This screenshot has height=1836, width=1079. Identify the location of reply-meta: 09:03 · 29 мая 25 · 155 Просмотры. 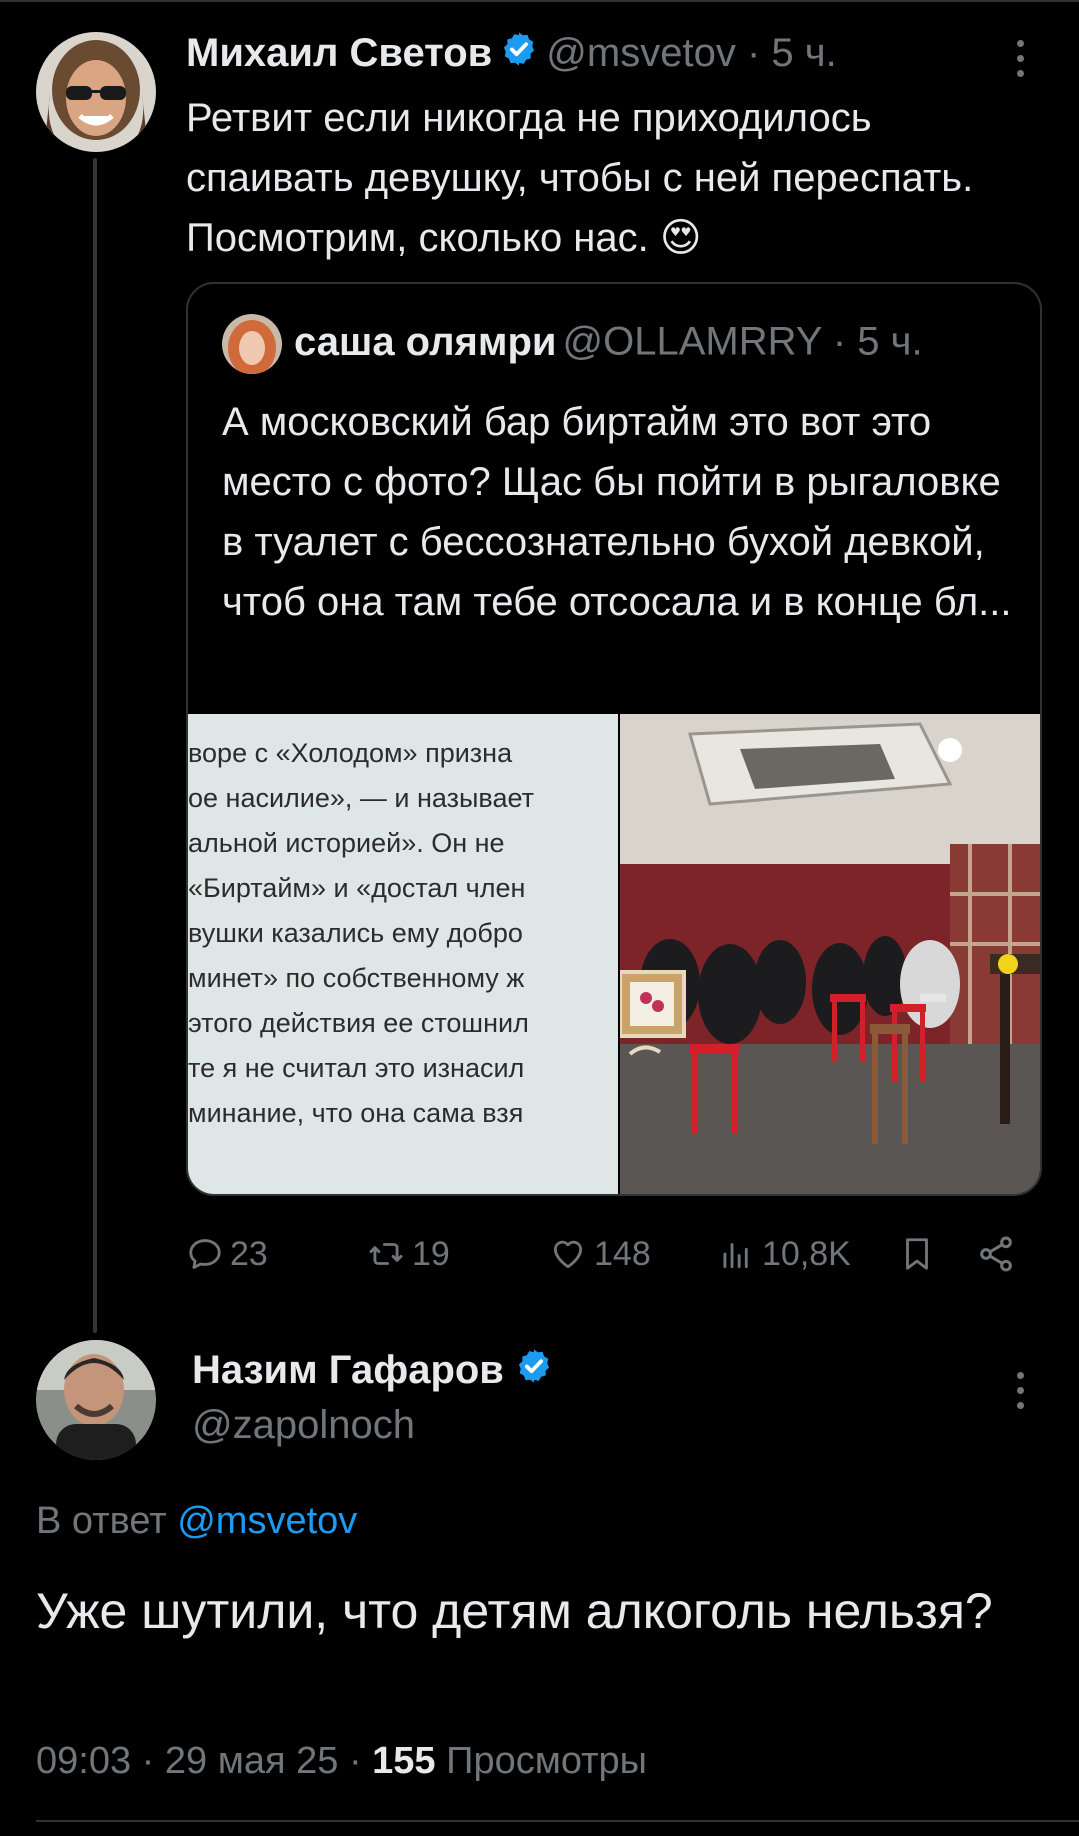
(341, 1761).